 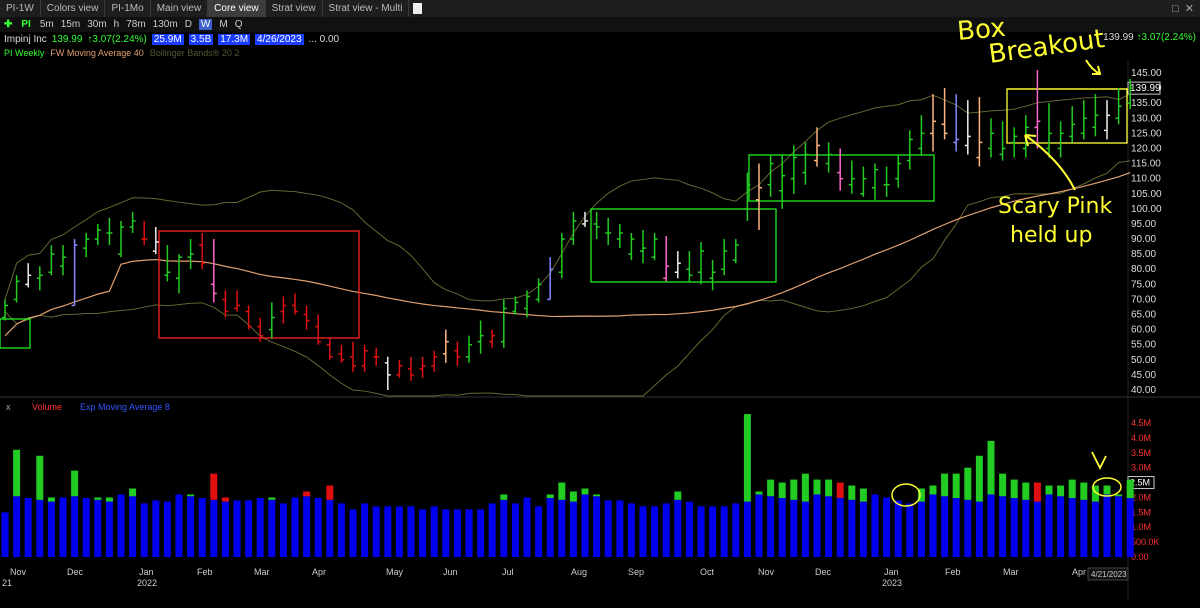 What do you see at coordinates (1143, 345) in the screenshot?
I see `price-tick-label: 55.00` at bounding box center [1143, 345].